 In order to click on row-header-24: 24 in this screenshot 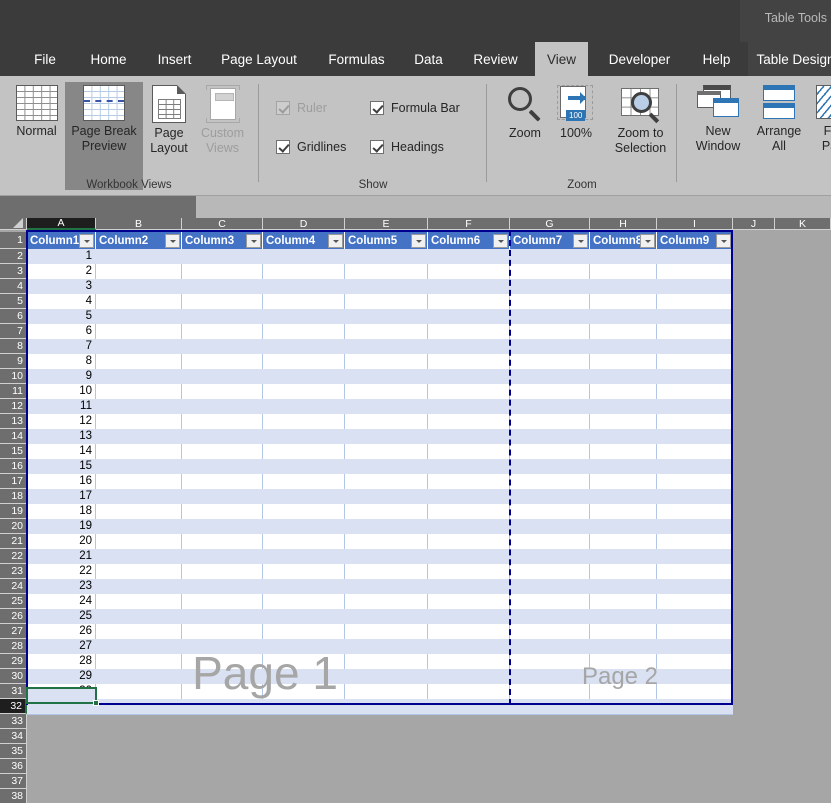, I will do `click(13, 586)`.